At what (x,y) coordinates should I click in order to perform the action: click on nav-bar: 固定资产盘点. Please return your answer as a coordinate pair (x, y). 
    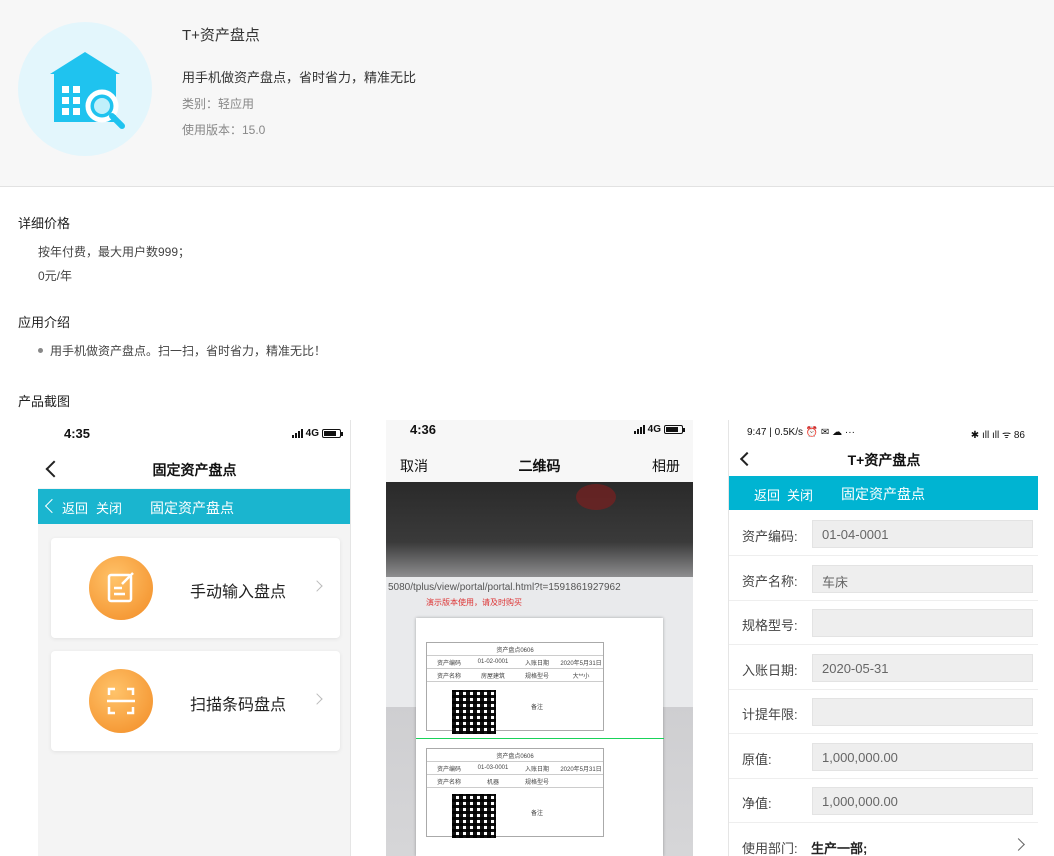
    Looking at the image, I should click on (194, 468).